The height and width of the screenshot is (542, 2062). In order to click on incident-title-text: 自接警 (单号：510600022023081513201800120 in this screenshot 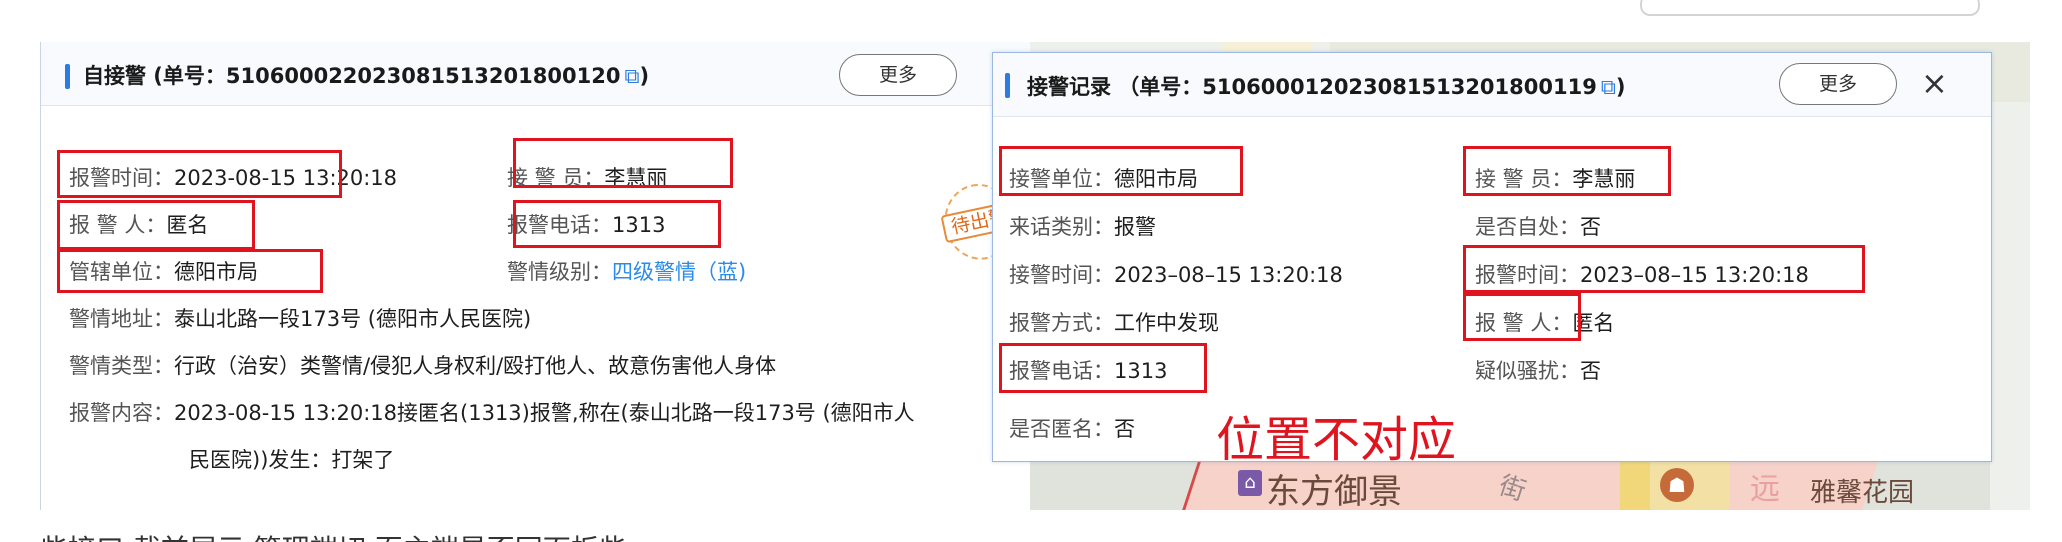, I will do `click(352, 76)`.